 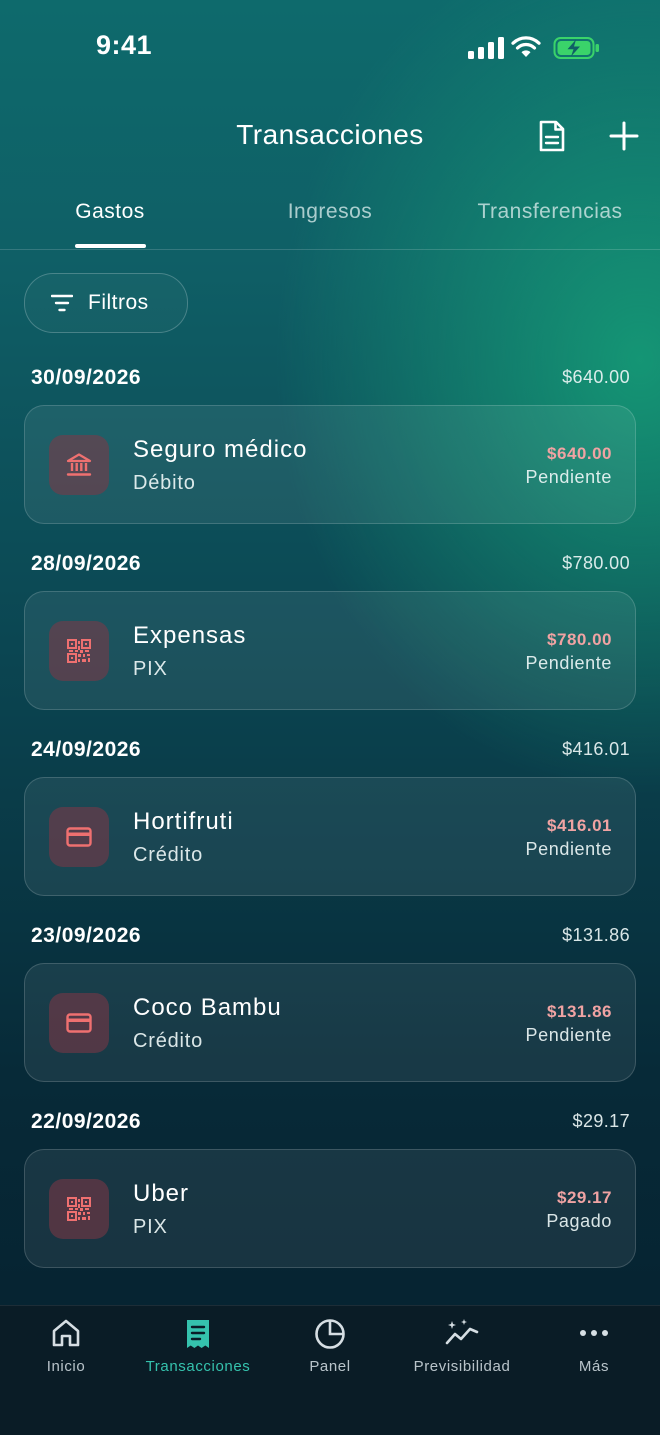 What do you see at coordinates (579, 1221) in the screenshot?
I see `transaction-status: Pagado` at bounding box center [579, 1221].